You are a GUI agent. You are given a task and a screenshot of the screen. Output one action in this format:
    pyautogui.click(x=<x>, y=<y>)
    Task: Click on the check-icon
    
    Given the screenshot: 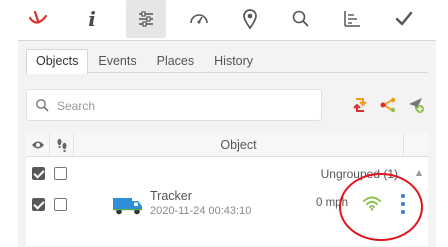 What is the action you would take?
    pyautogui.click(x=404, y=18)
    